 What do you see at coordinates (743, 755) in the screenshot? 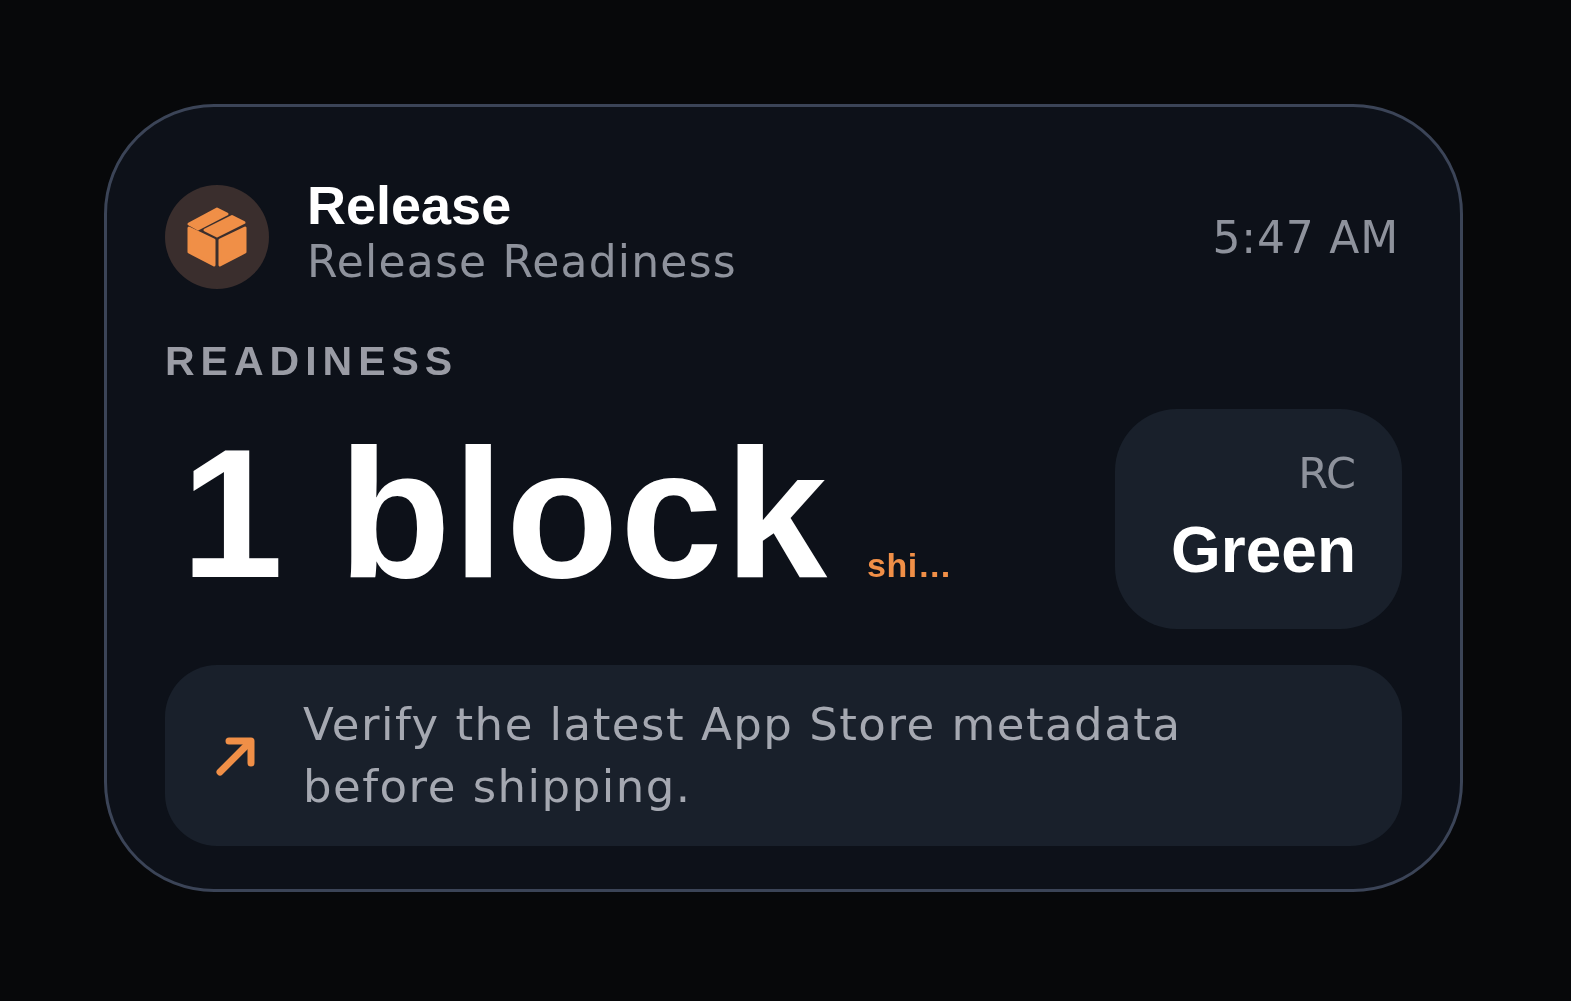
I see `hint-text: Verify the latest App Store metadata before shipping.` at bounding box center [743, 755].